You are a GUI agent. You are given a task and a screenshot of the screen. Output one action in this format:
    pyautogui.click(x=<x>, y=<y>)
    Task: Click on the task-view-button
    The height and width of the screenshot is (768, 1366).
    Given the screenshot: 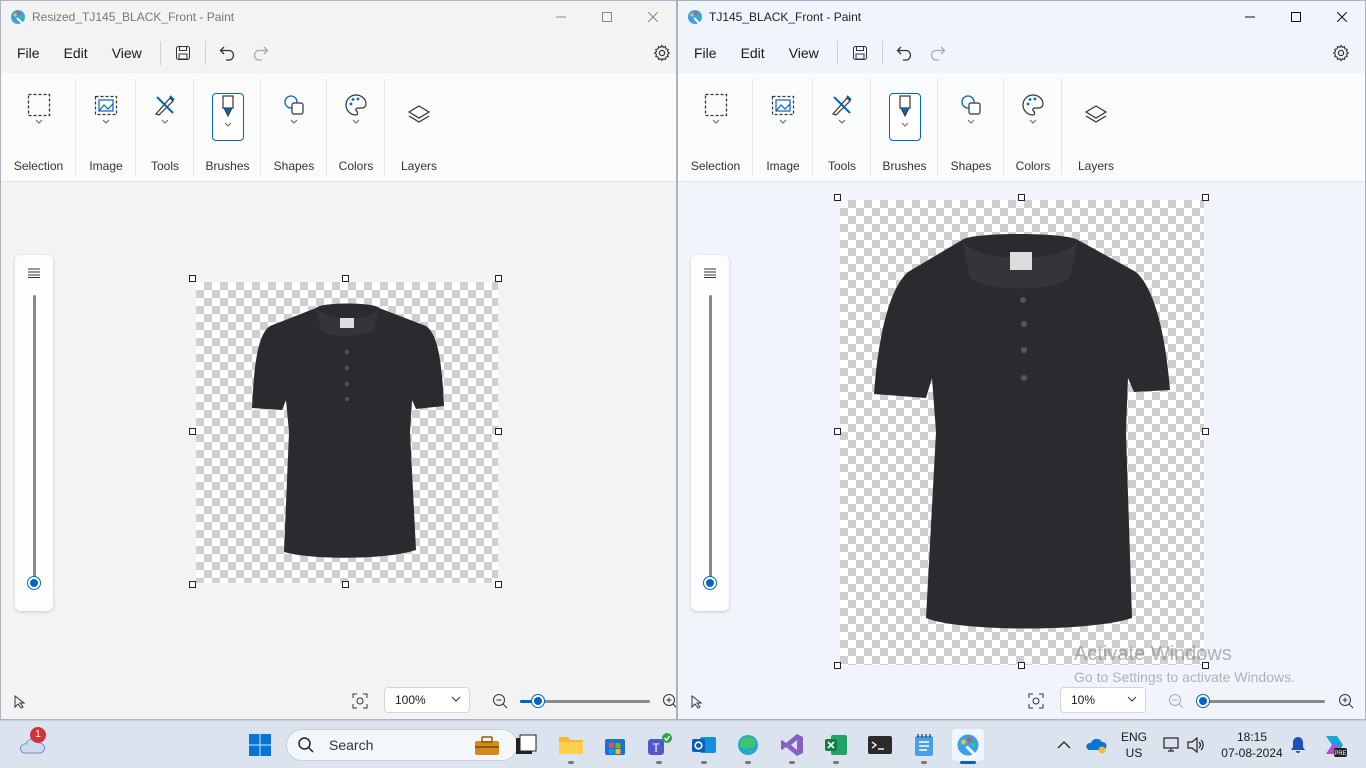 What is the action you would take?
    pyautogui.click(x=526, y=745)
    